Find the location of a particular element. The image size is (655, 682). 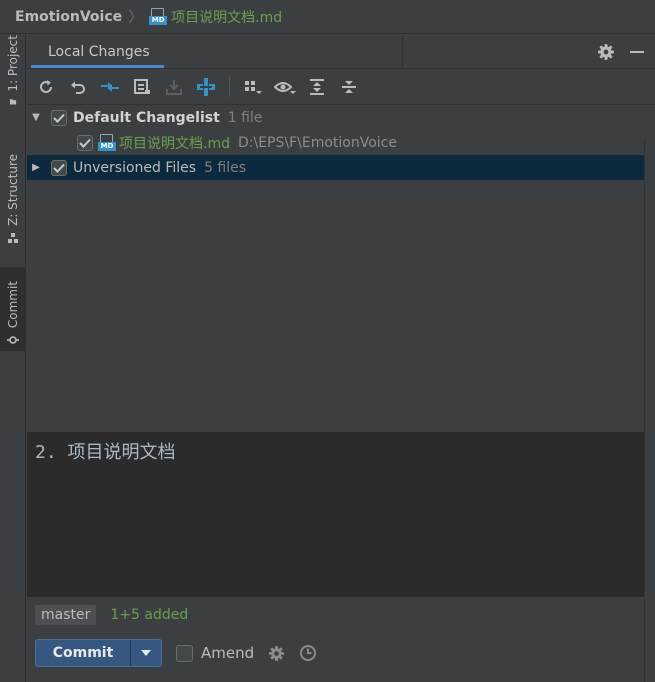

expand-all-icon is located at coordinates (317, 87).